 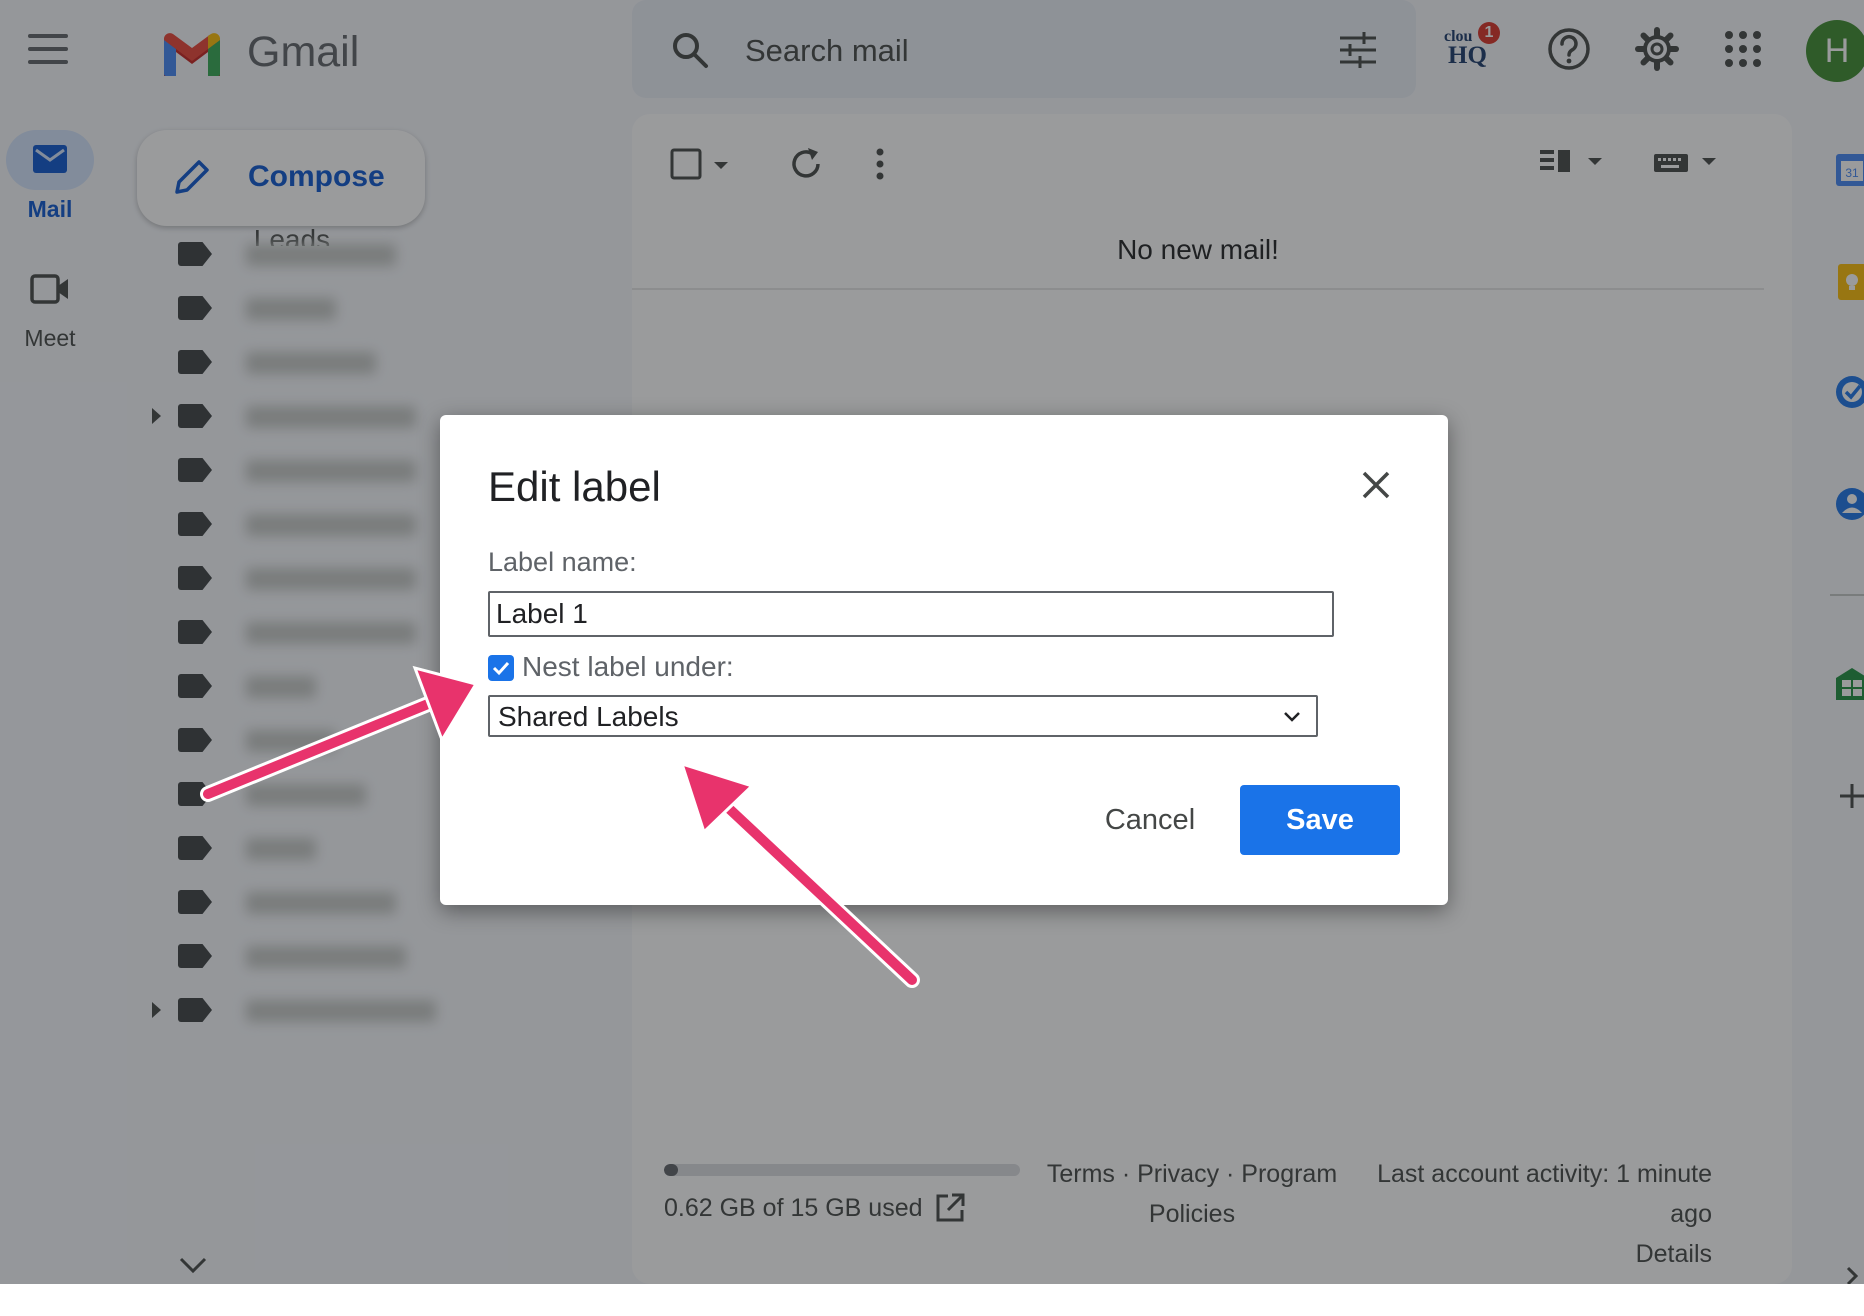 I want to click on close-icon, so click(x=1376, y=485).